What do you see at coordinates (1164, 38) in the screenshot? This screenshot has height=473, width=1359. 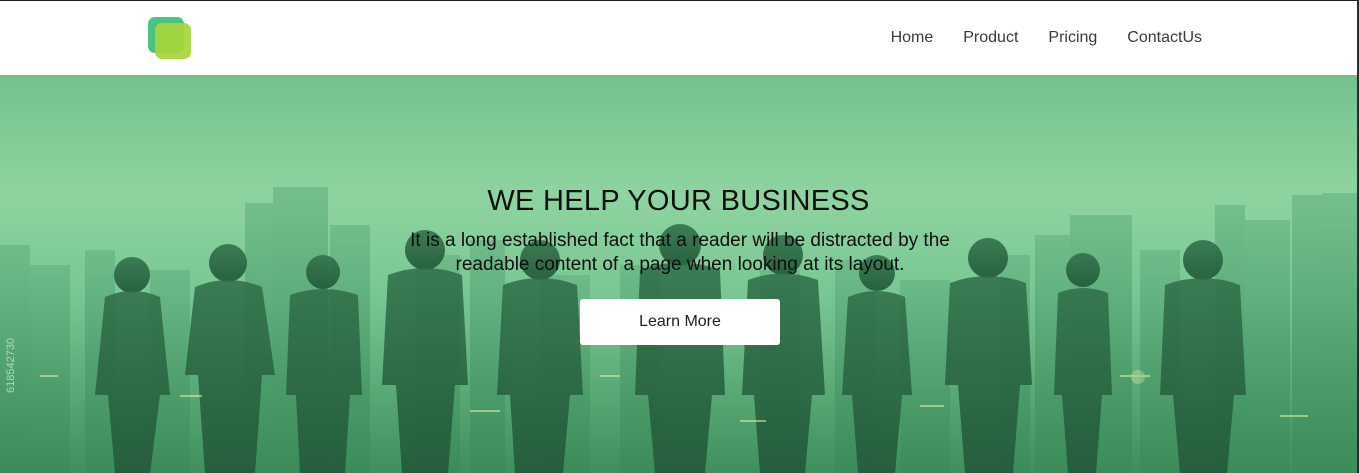 I see `nav-link-contactus: ContactUs` at bounding box center [1164, 38].